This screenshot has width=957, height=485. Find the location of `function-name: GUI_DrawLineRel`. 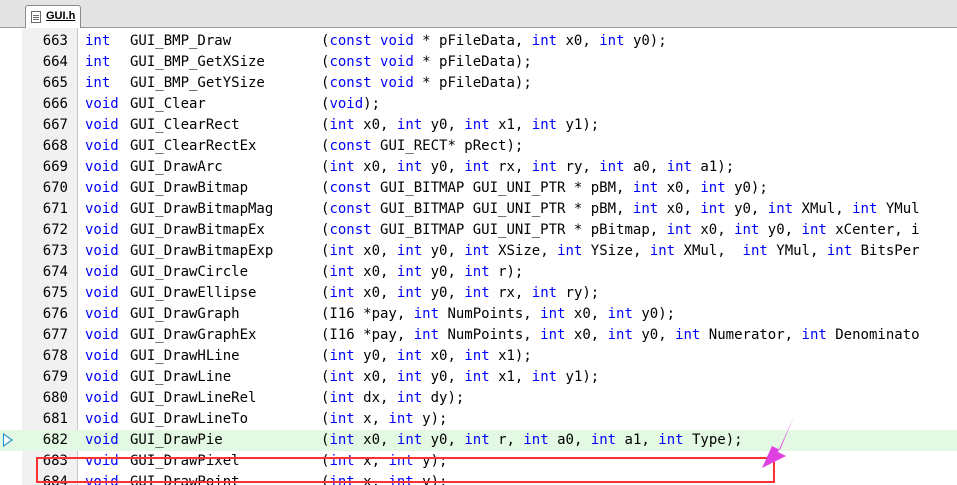

function-name: GUI_DrawLineRel is located at coordinates (193, 398).